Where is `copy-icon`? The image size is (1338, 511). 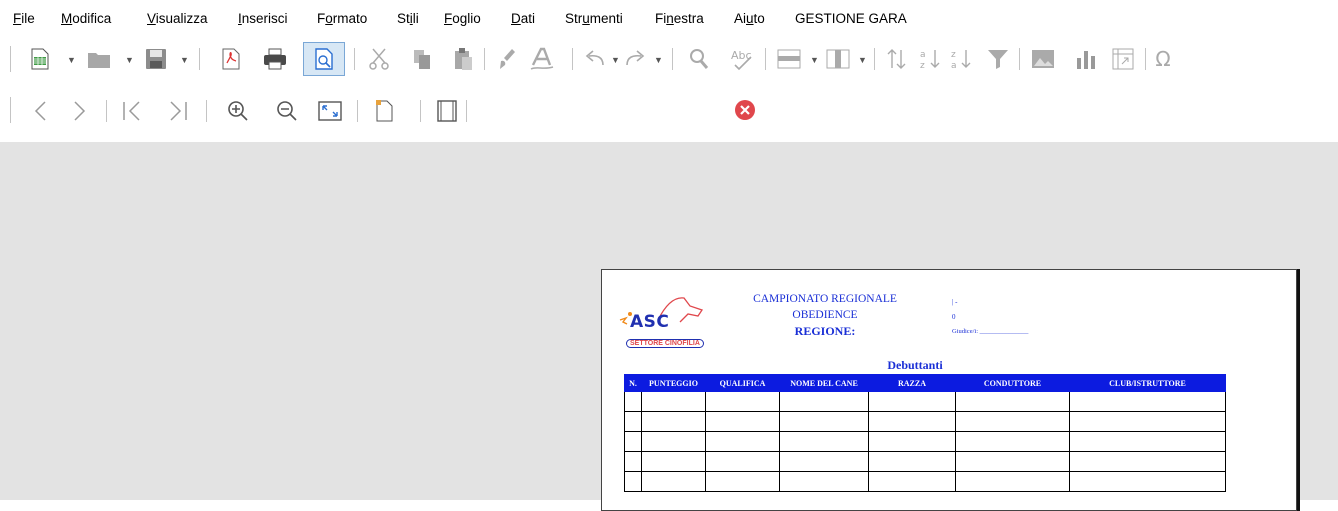 copy-icon is located at coordinates (422, 59).